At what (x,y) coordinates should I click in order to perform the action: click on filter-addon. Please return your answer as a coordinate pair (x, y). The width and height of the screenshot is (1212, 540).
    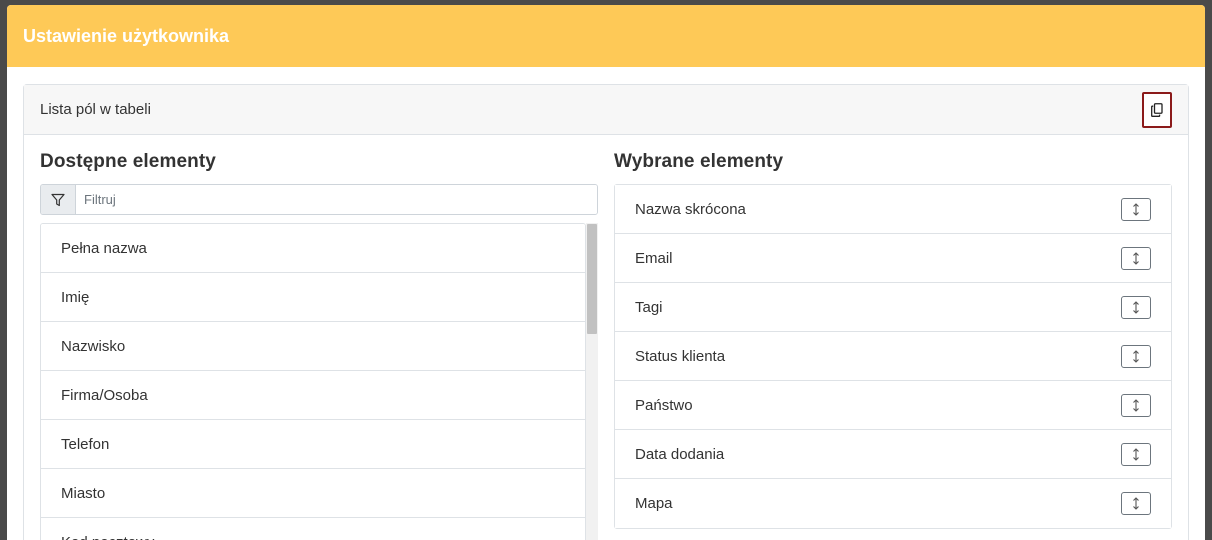
    Looking at the image, I should click on (58, 199).